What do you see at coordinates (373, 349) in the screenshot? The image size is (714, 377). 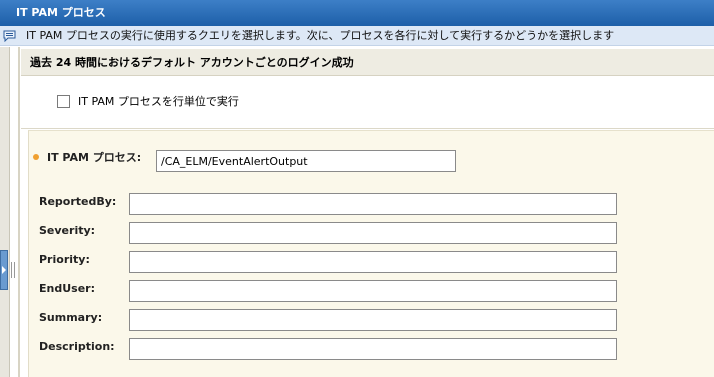 I see `description-input` at bounding box center [373, 349].